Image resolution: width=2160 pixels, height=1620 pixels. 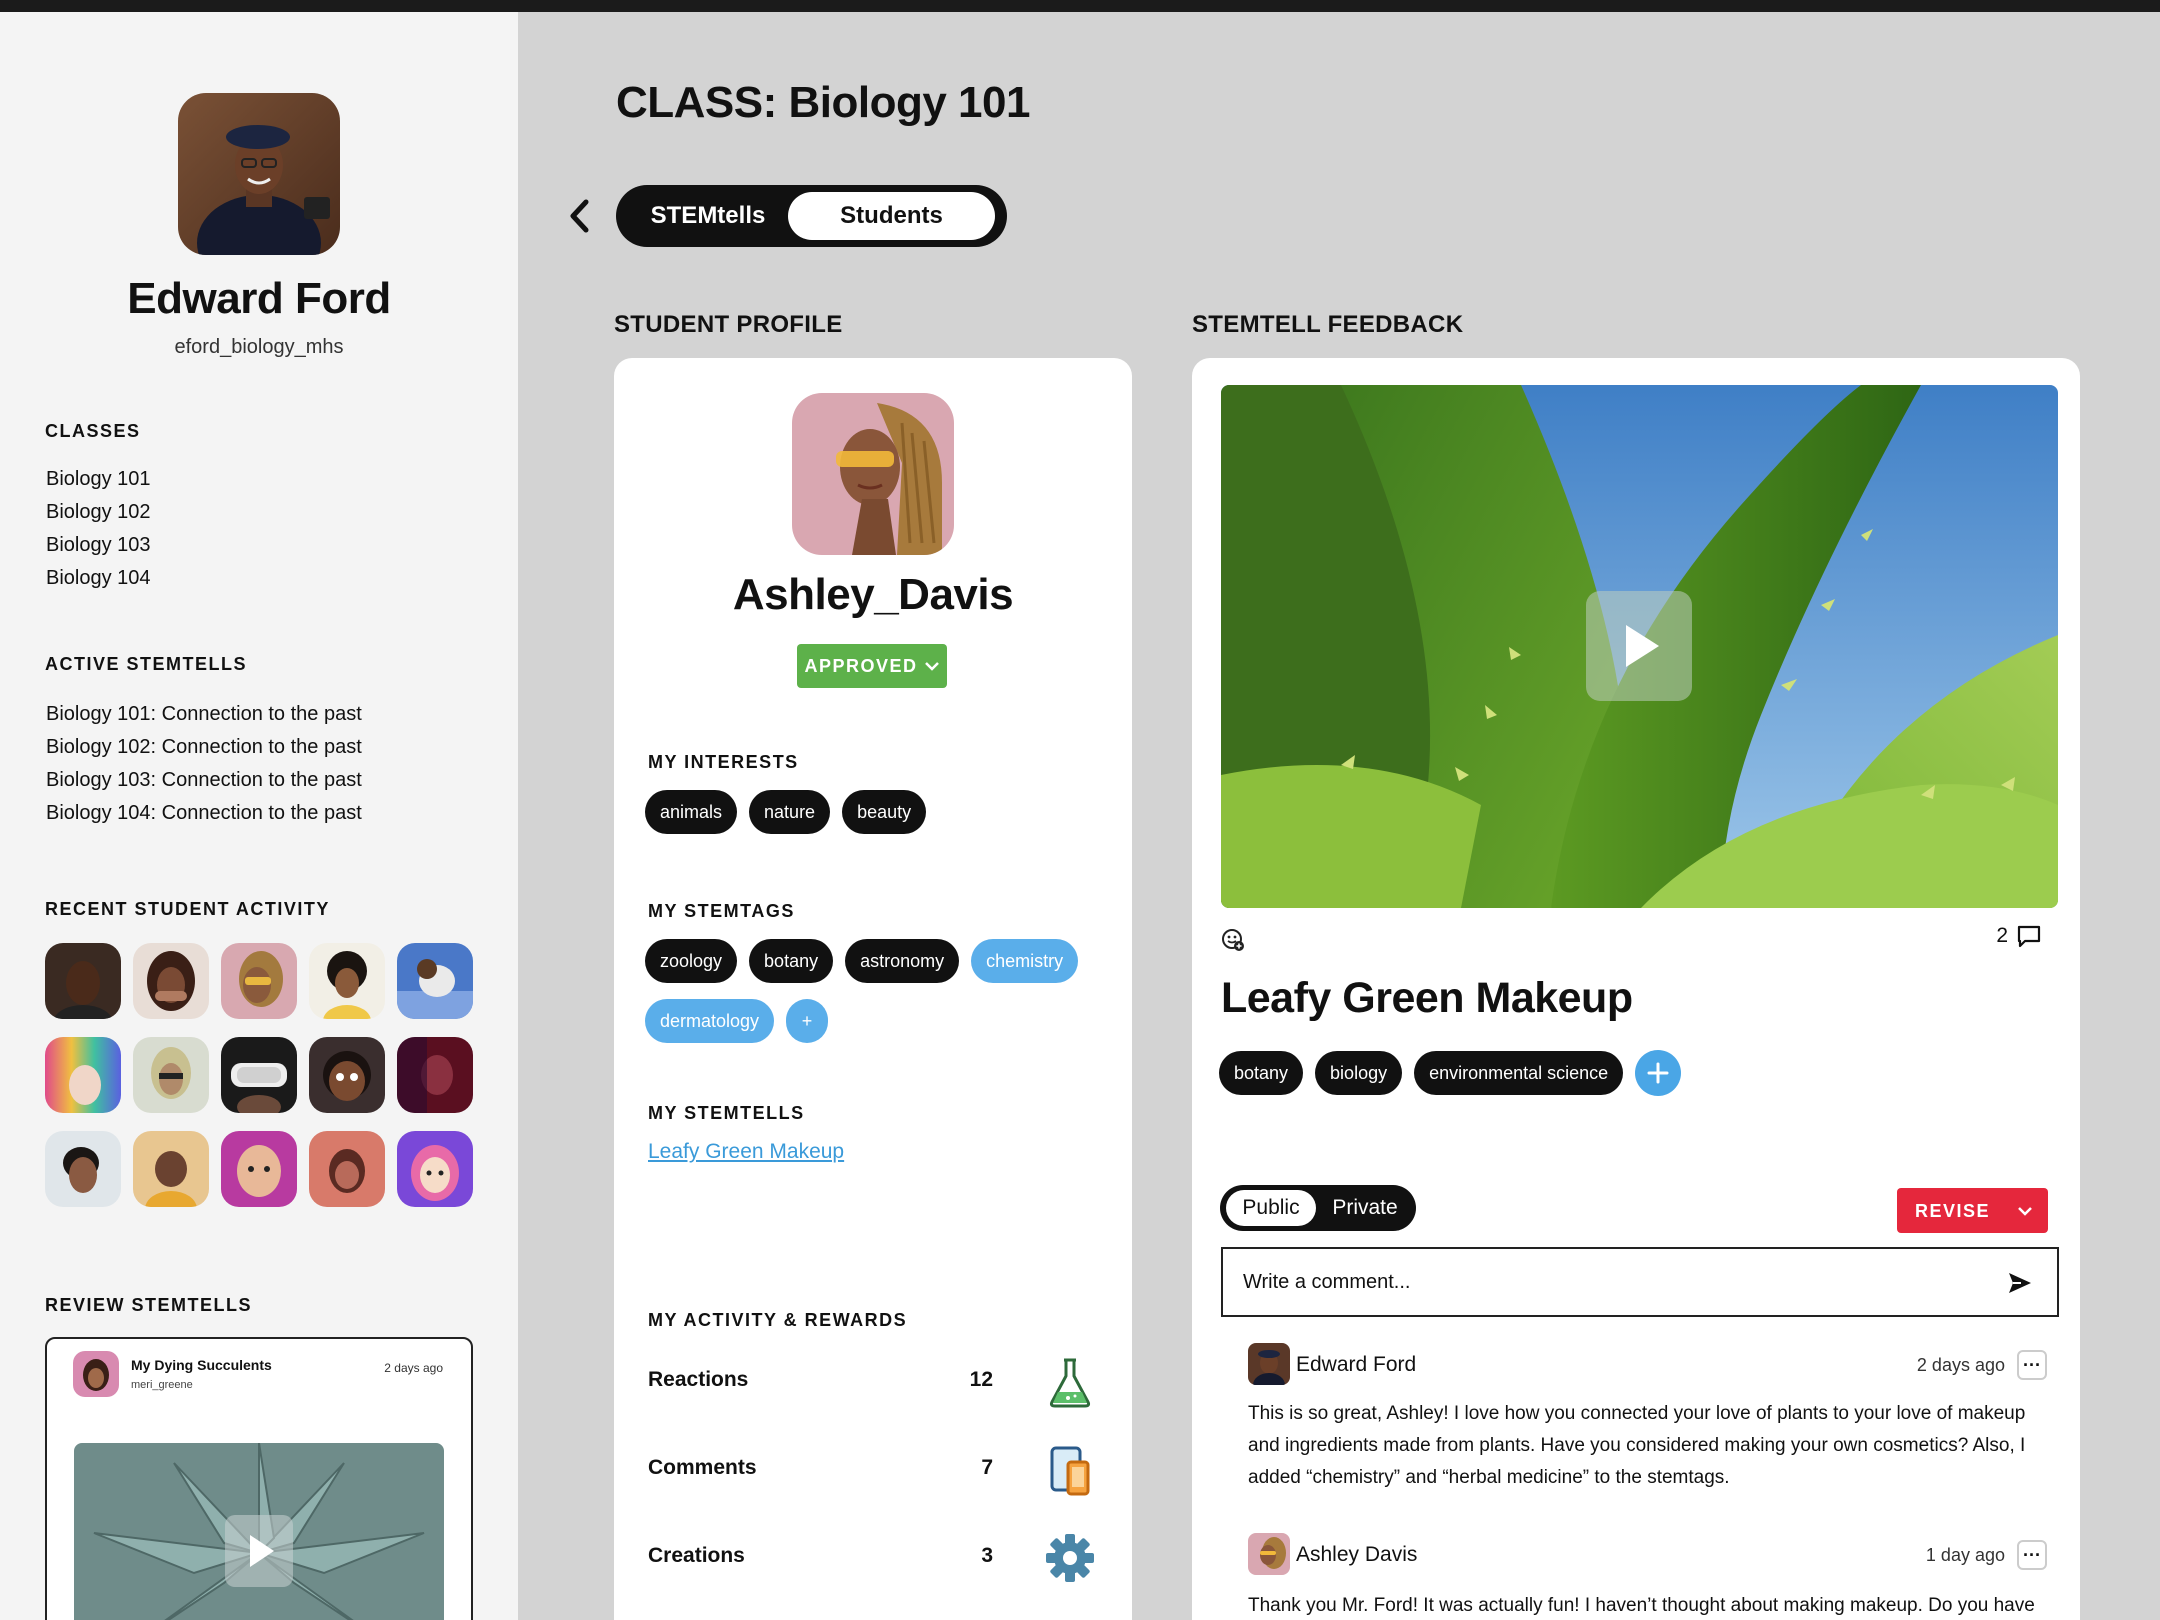 What do you see at coordinates (1357, 1554) in the screenshot?
I see `comment-author: Ashley Davis` at bounding box center [1357, 1554].